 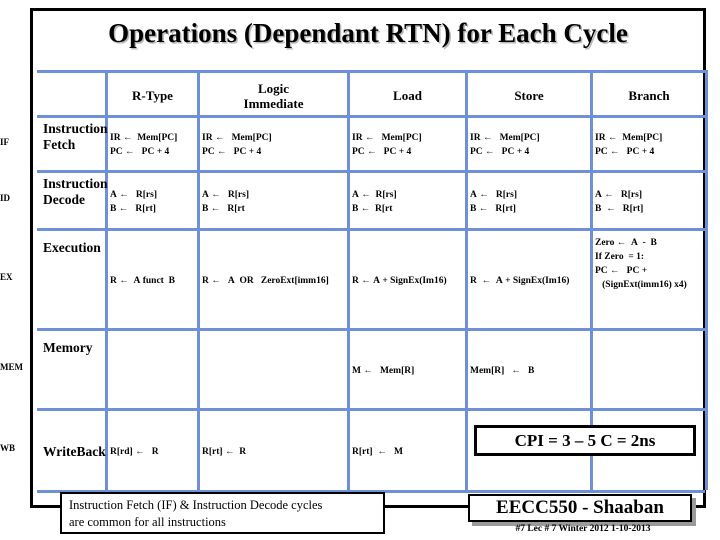 I want to click on column-header-line: Logic, so click(x=273, y=88).